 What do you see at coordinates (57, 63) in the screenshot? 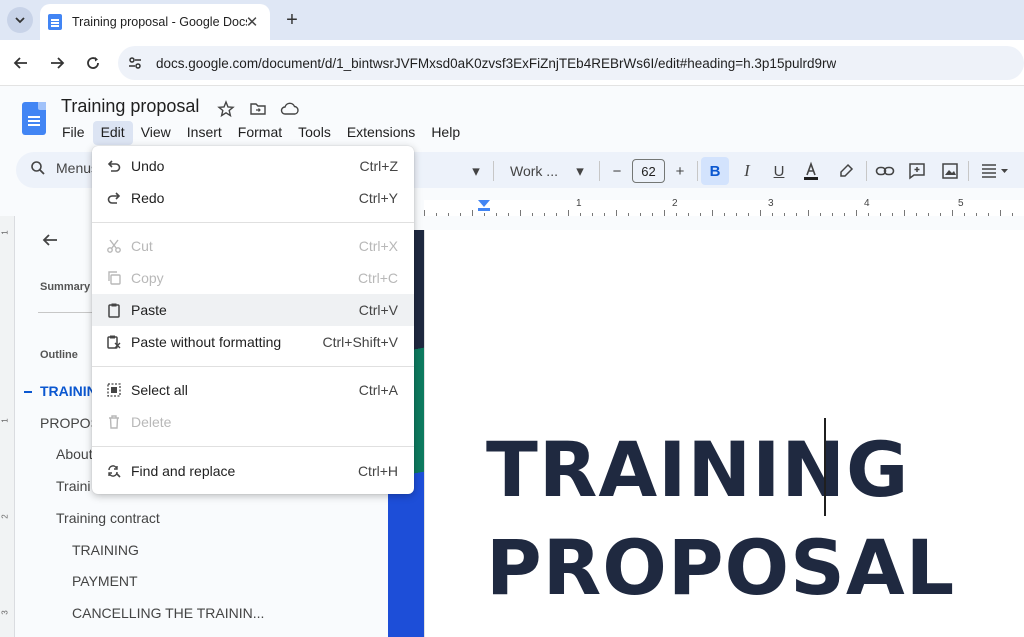
I see `forward-arrow-icon` at bounding box center [57, 63].